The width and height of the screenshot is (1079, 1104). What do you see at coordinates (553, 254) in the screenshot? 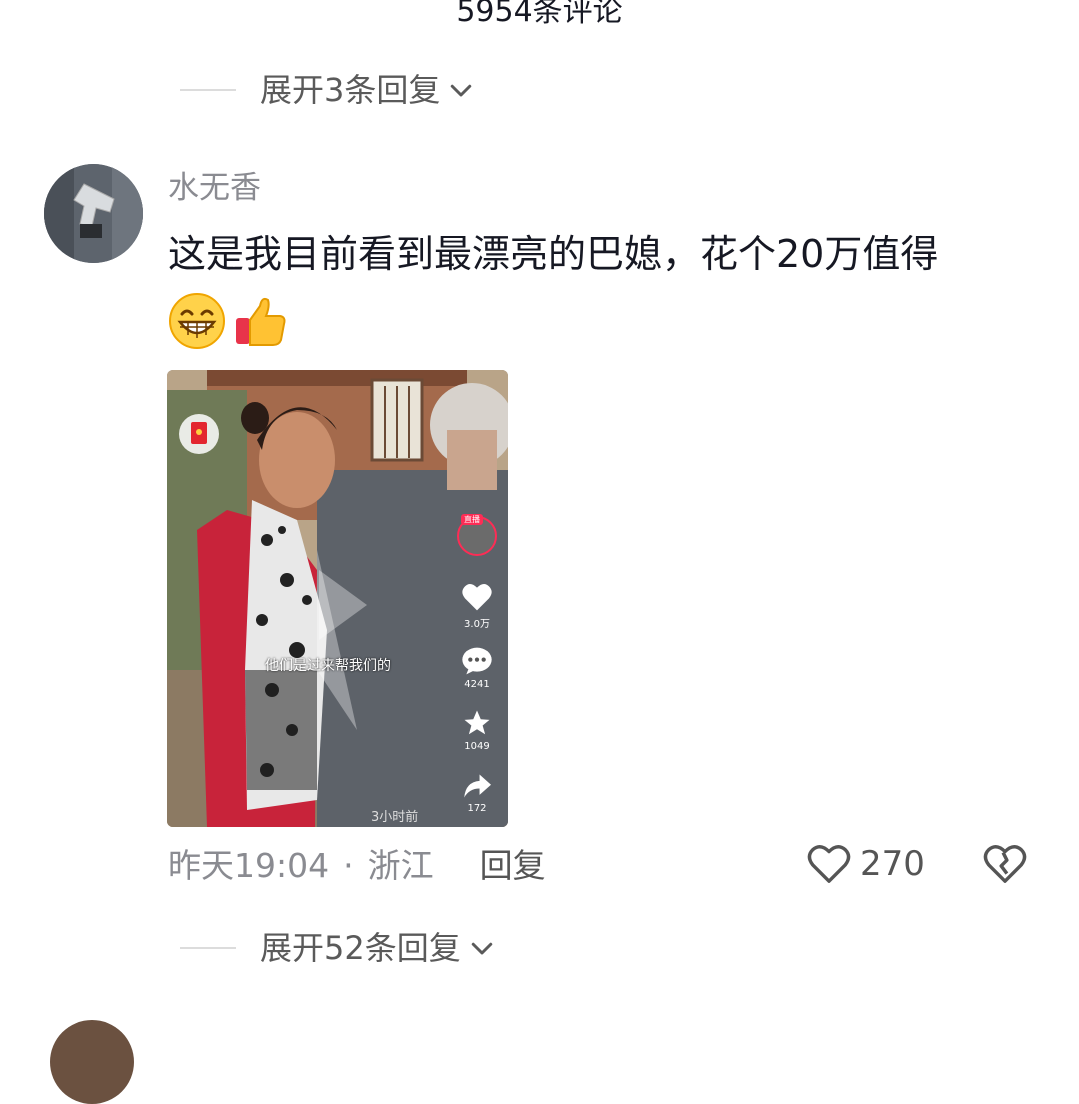
I see `comment-text: 这是我目前看到最漂亮的巴媳，花个20万值得` at bounding box center [553, 254].